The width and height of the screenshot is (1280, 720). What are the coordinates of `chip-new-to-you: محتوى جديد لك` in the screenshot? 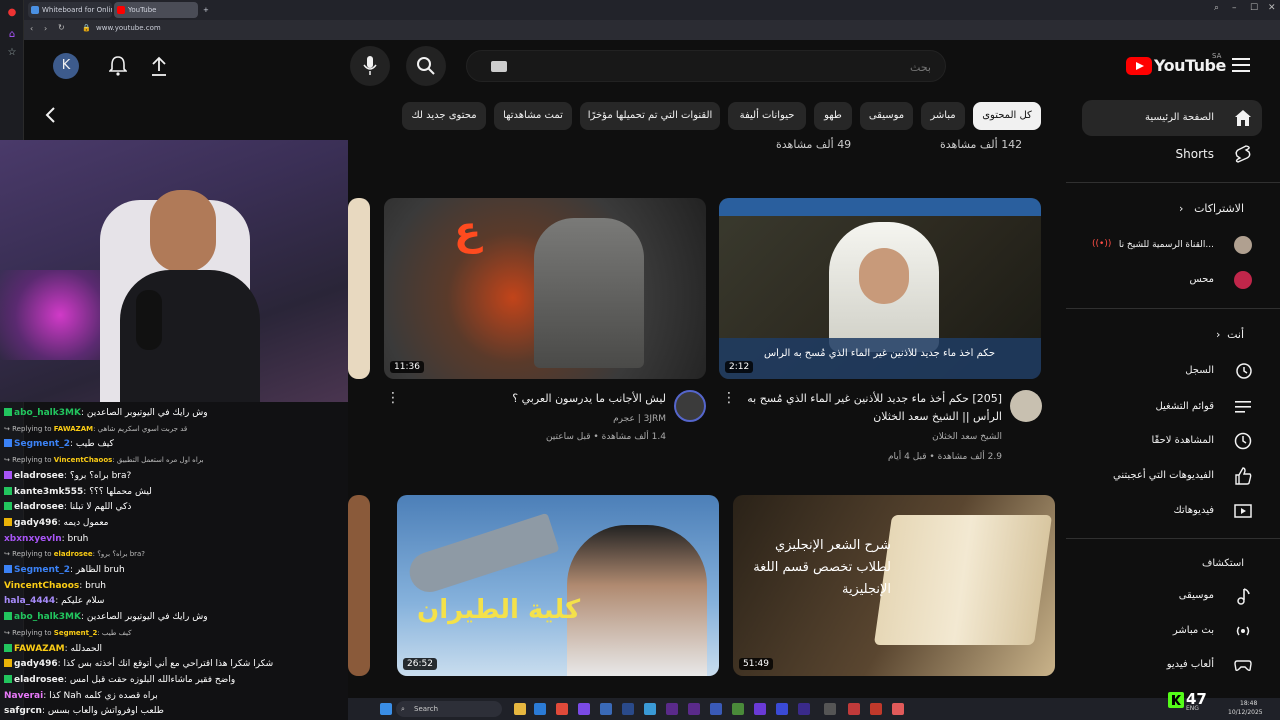 It's located at (444, 116).